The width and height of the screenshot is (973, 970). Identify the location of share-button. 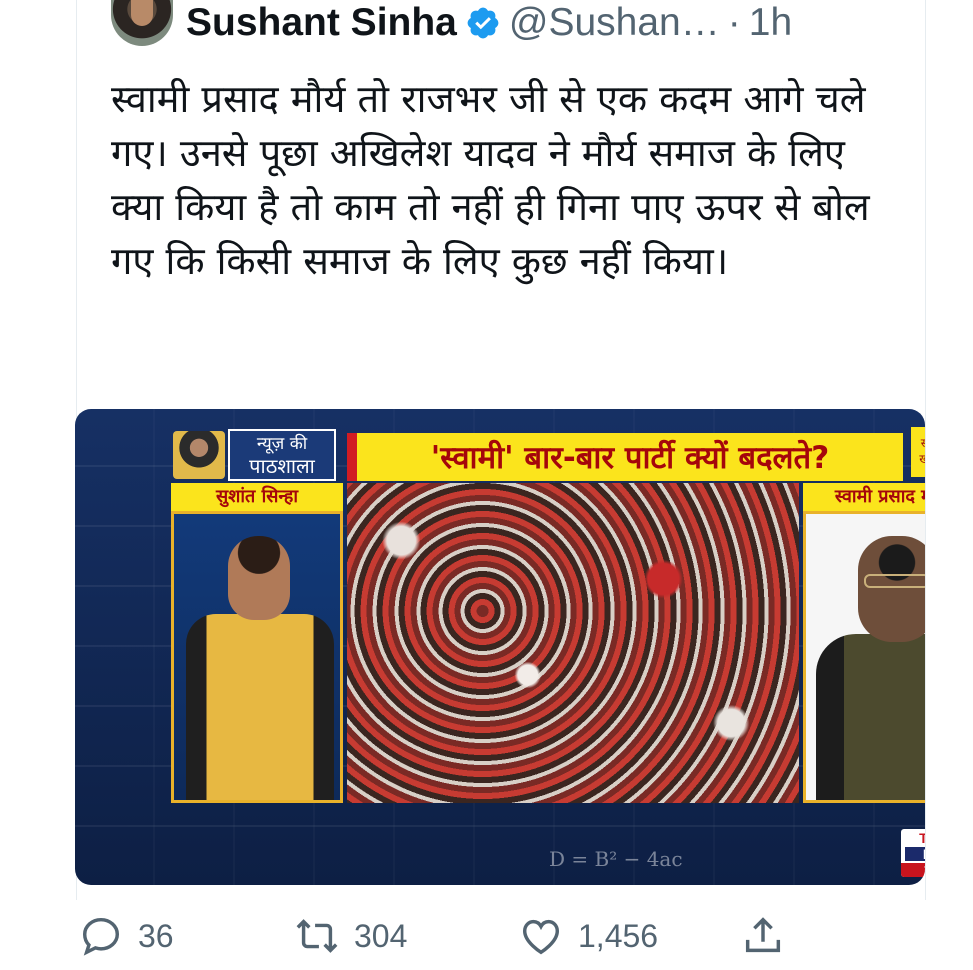
(763, 936).